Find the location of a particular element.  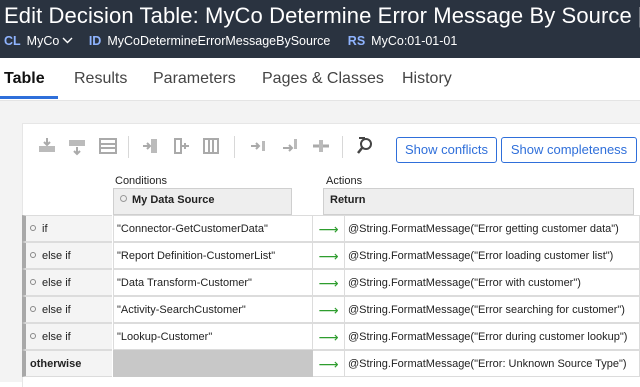

tab-history: History is located at coordinates (427, 79).